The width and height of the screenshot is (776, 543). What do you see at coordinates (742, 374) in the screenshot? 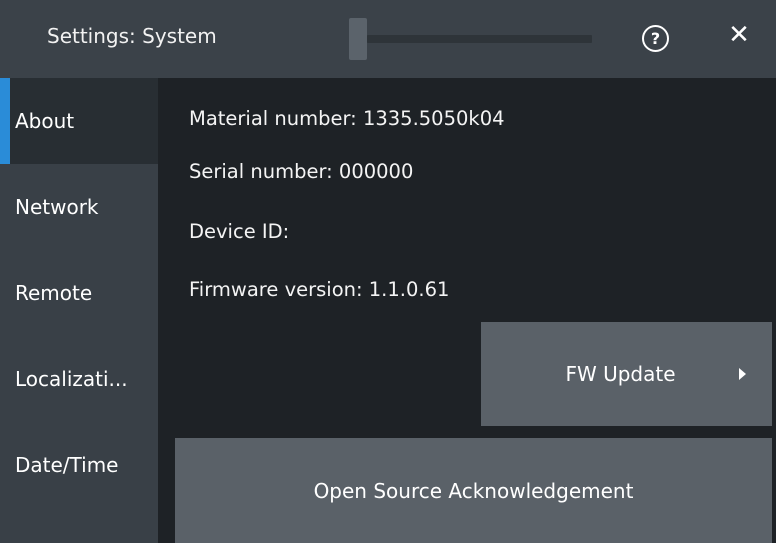
I see `arrow-right-icon` at bounding box center [742, 374].